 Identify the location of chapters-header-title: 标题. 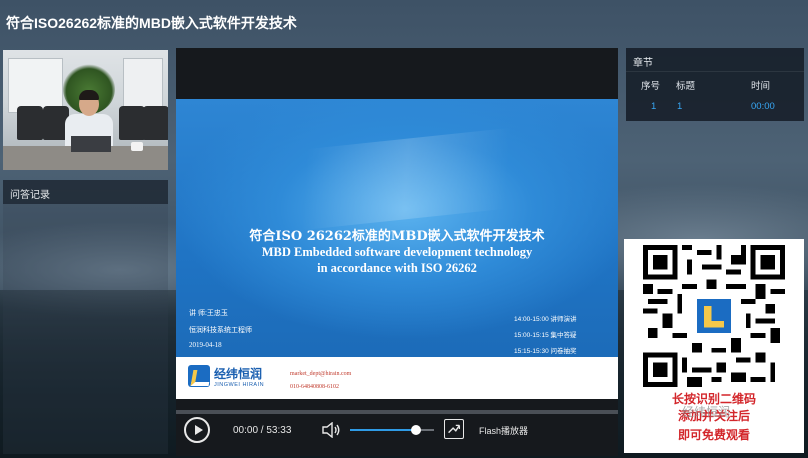
(686, 86).